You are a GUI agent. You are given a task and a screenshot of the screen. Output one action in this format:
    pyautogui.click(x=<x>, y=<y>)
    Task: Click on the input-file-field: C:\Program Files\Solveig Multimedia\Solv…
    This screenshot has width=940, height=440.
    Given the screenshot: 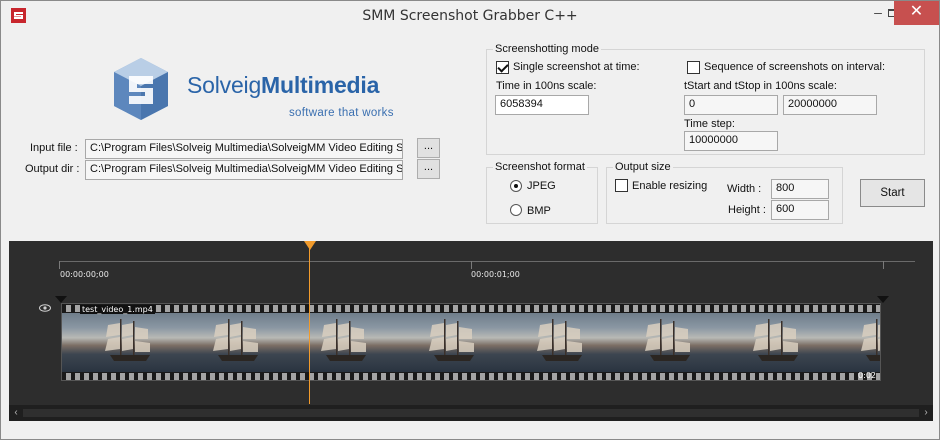 What is the action you would take?
    pyautogui.click(x=244, y=149)
    